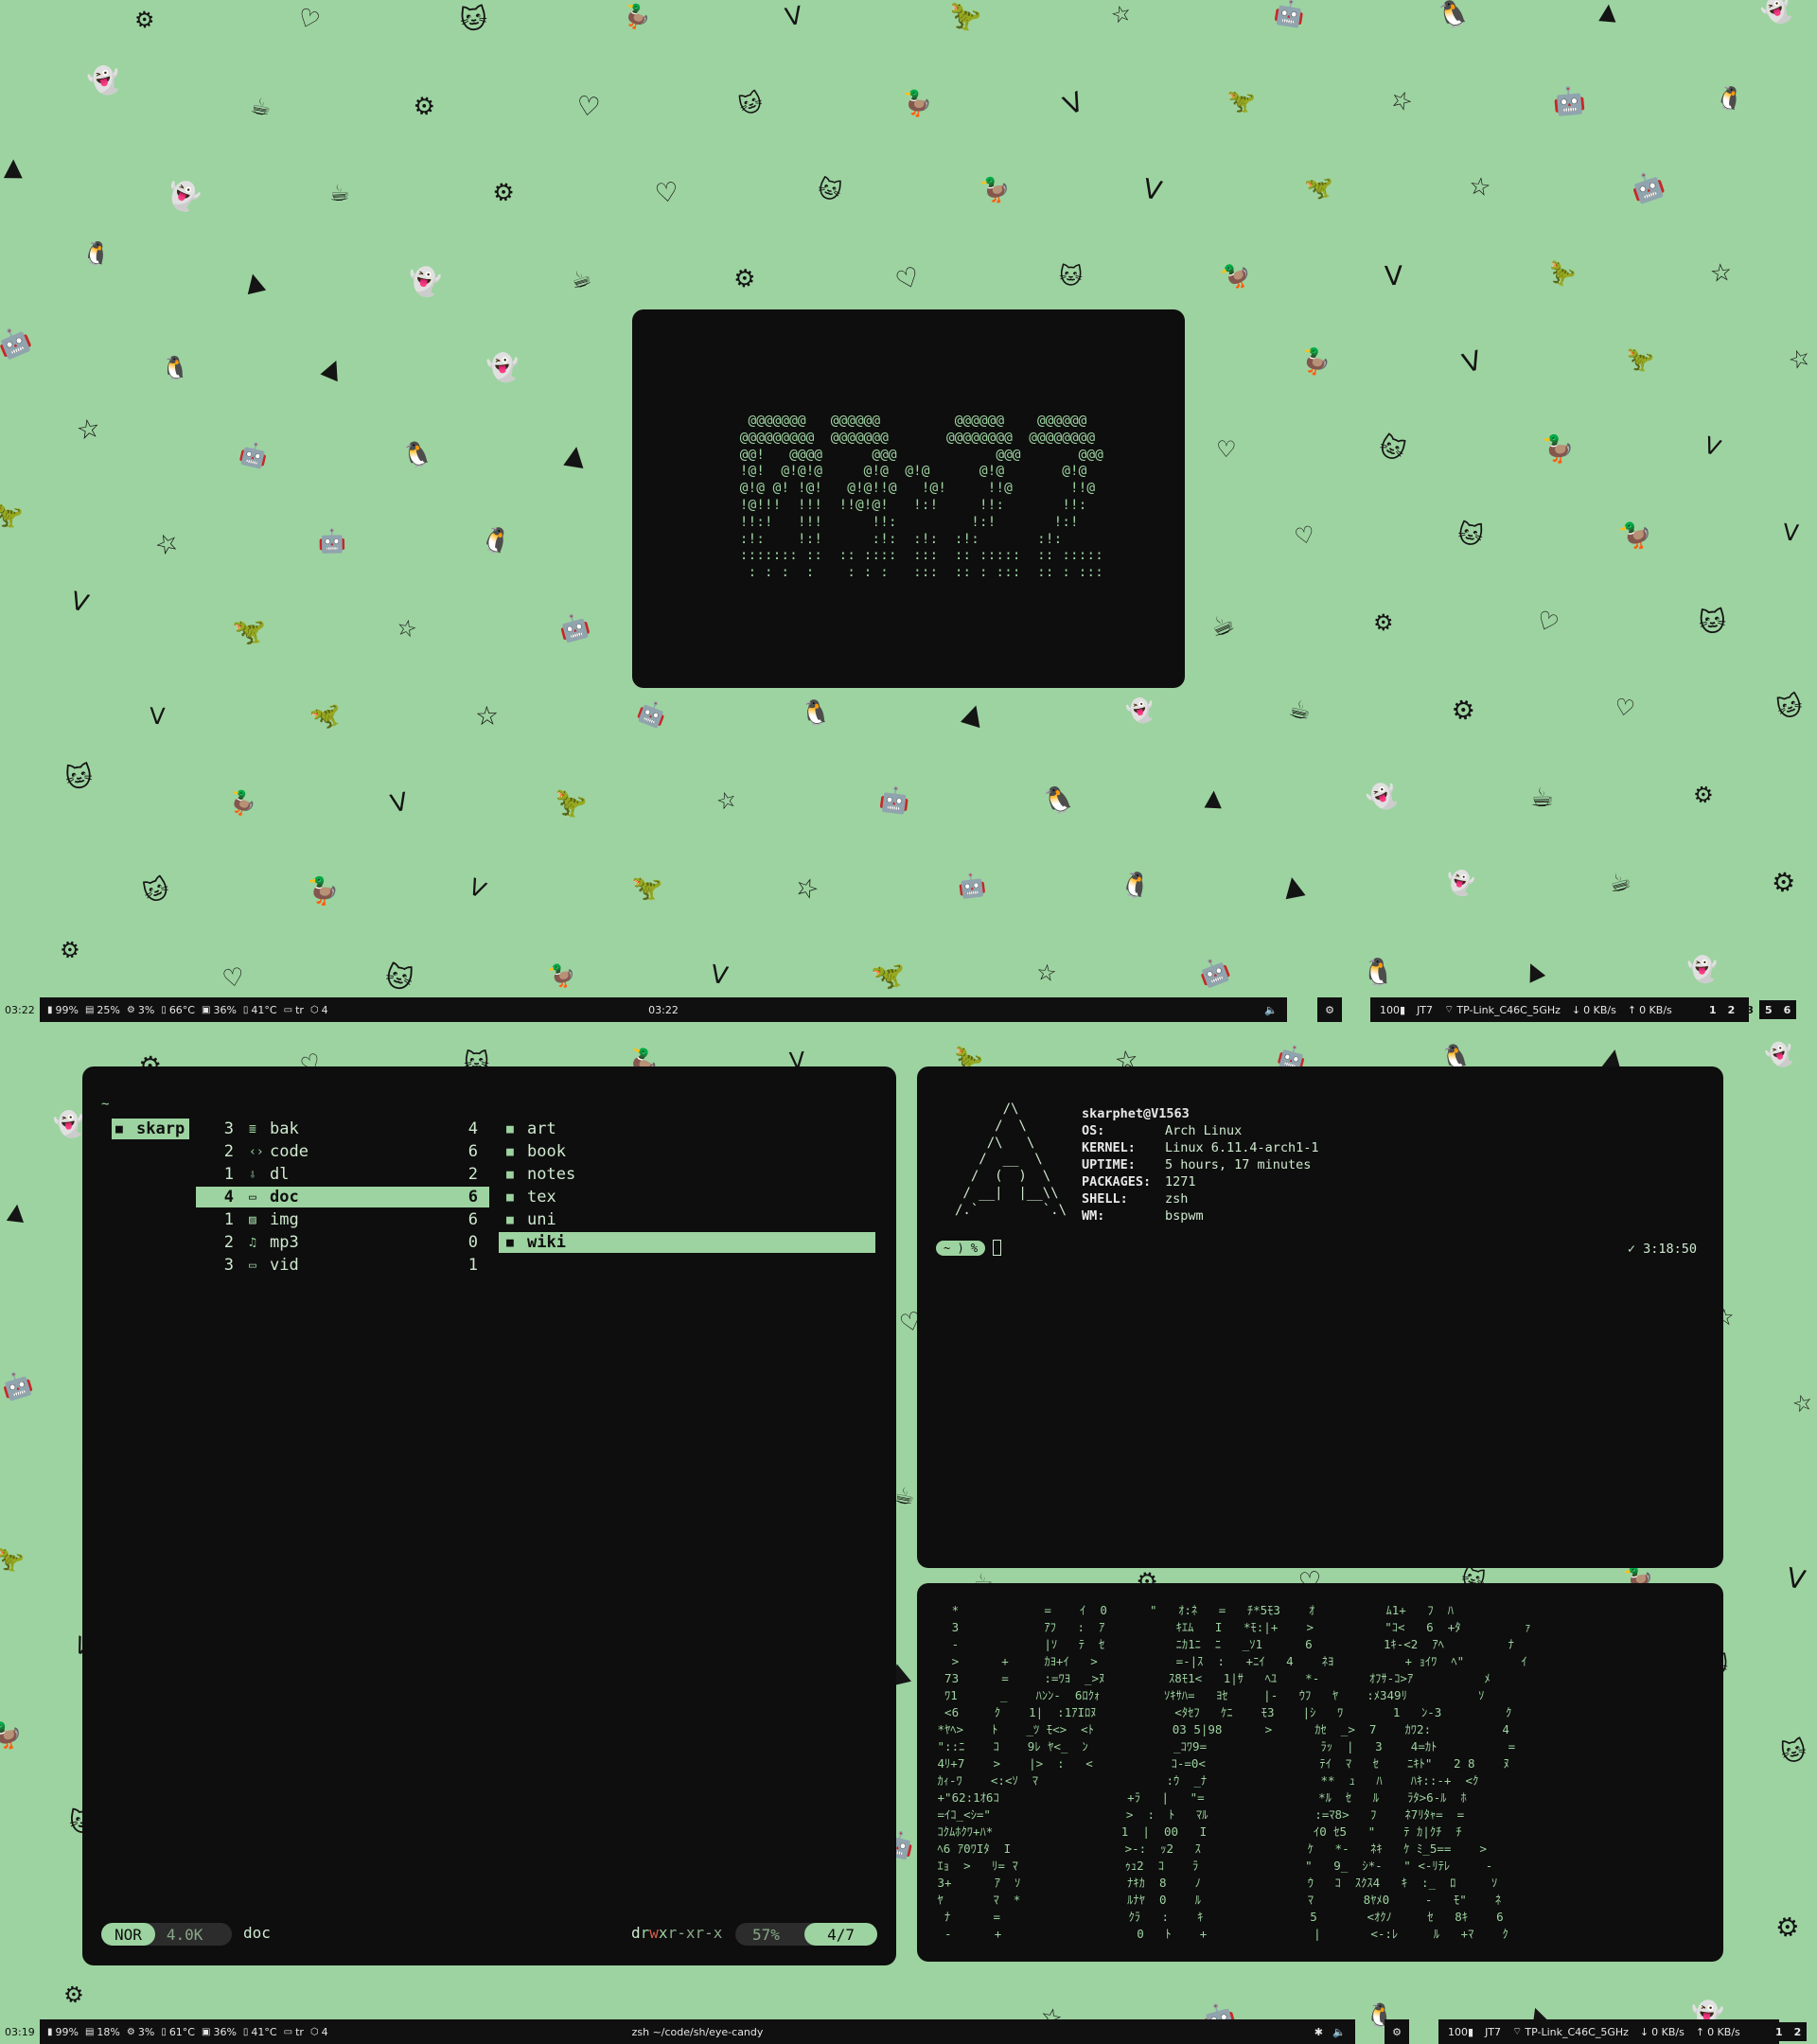  Describe the element at coordinates (1493, 2031) in the screenshot. I see `device-value: JT7` at that location.